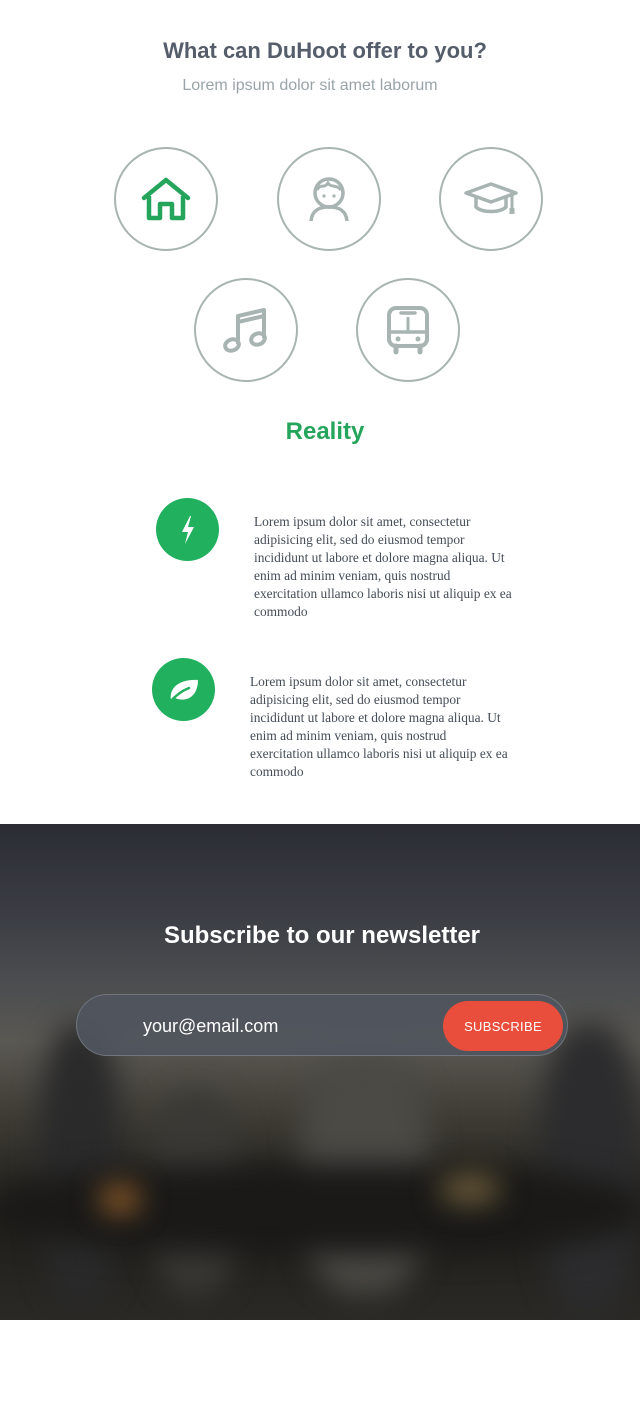 Image resolution: width=640 pixels, height=1404 pixels. I want to click on section-title-reality: Reality, so click(325, 431).